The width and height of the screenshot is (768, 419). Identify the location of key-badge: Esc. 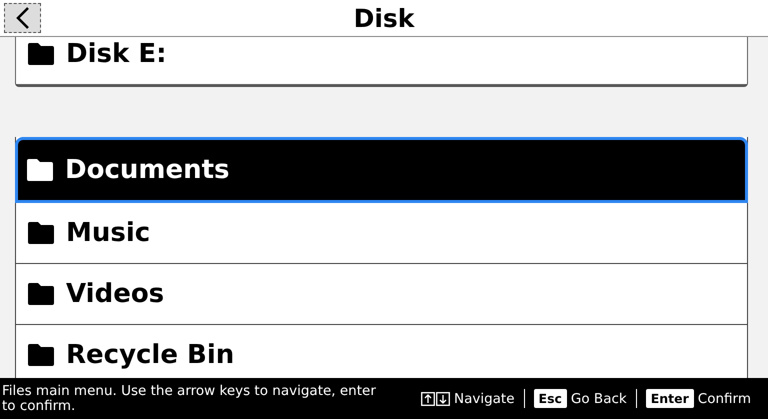
(550, 398).